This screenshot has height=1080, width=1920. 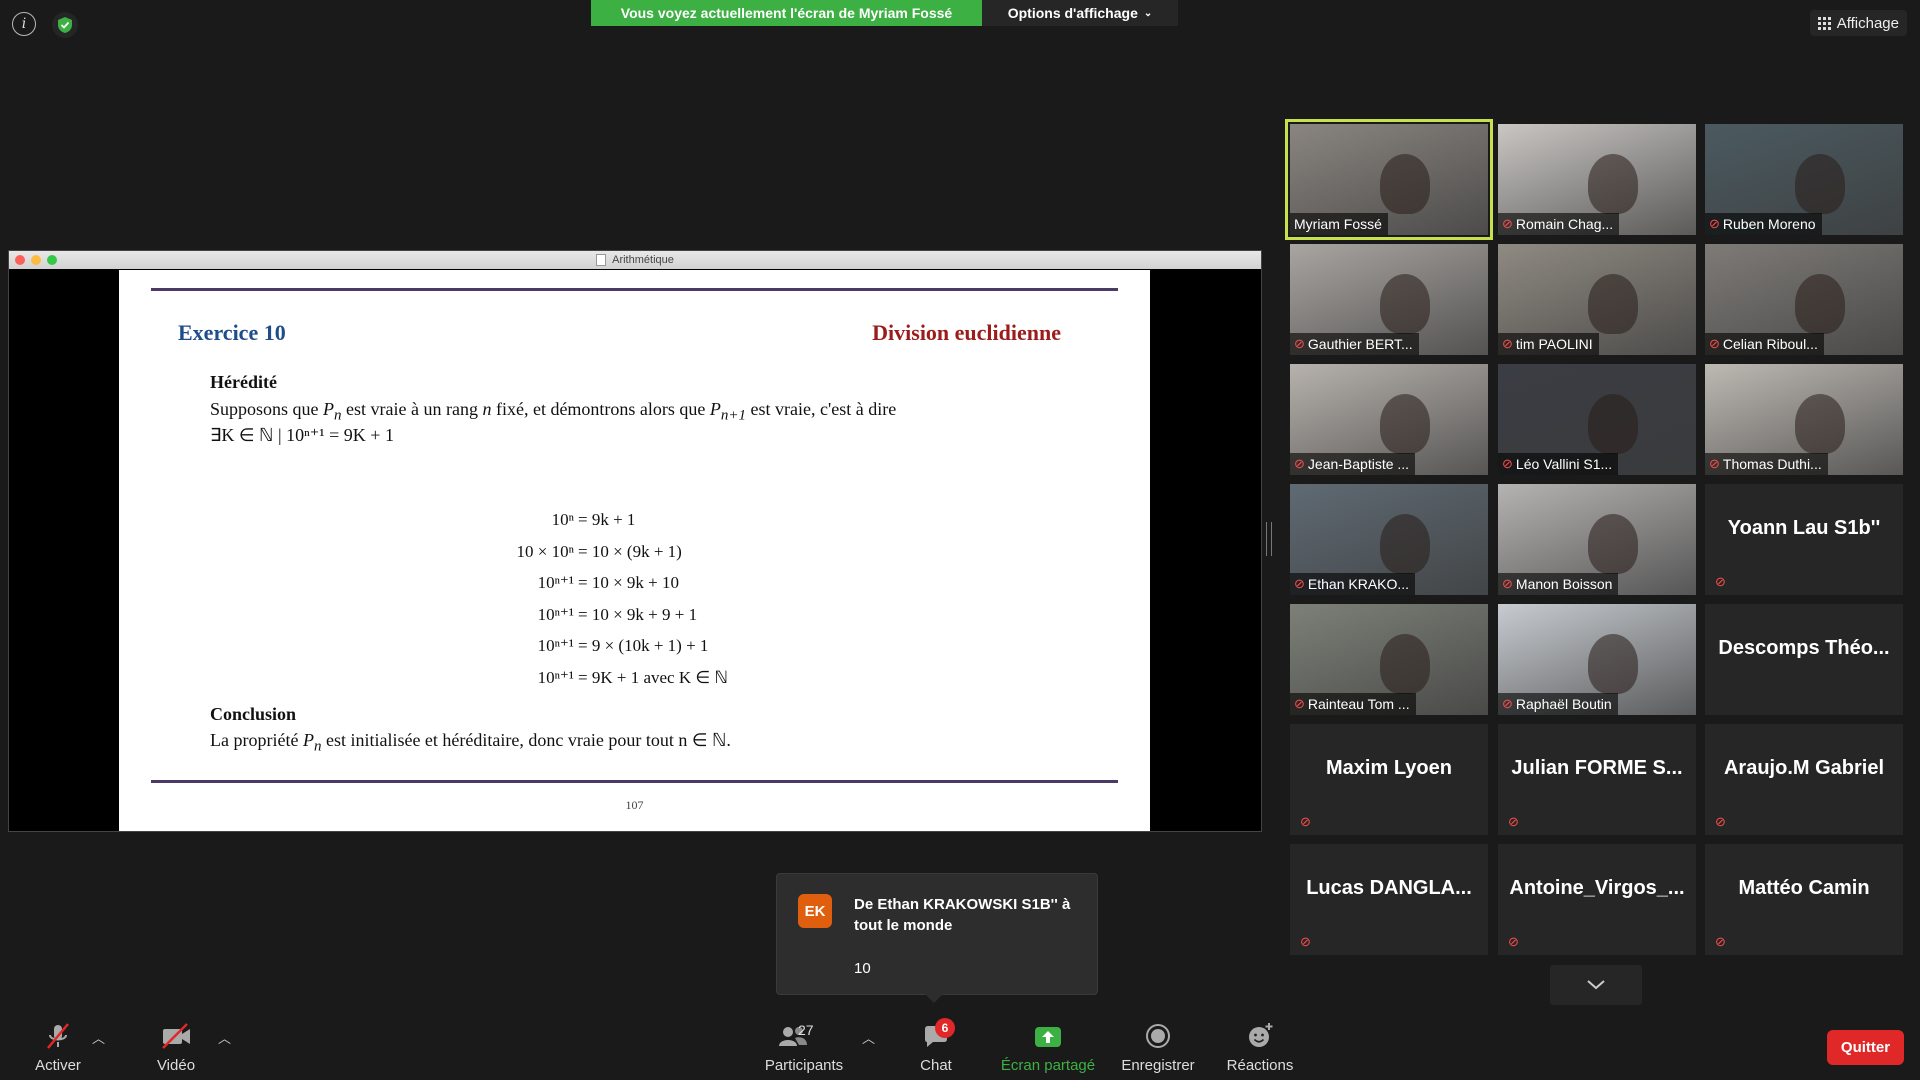 I want to click on top-rule, so click(x=634, y=289).